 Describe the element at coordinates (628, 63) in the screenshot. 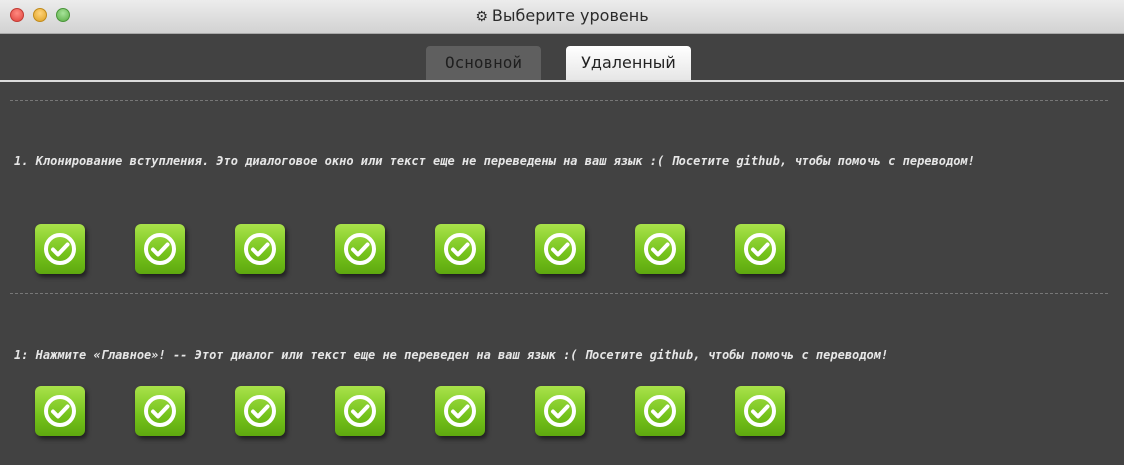

I see `tab-remote: Удаленный` at that location.